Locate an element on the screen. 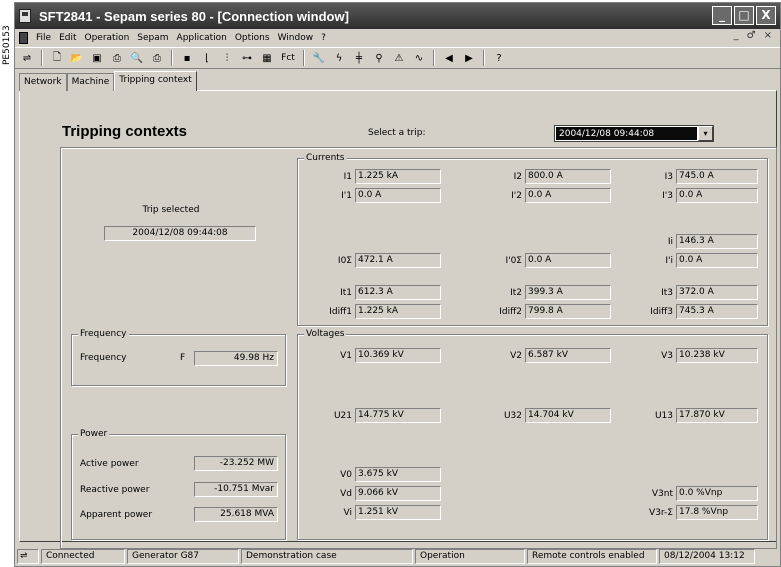 The height and width of the screenshot is (567, 781). it1-label: It1 is located at coordinates (346, 293).